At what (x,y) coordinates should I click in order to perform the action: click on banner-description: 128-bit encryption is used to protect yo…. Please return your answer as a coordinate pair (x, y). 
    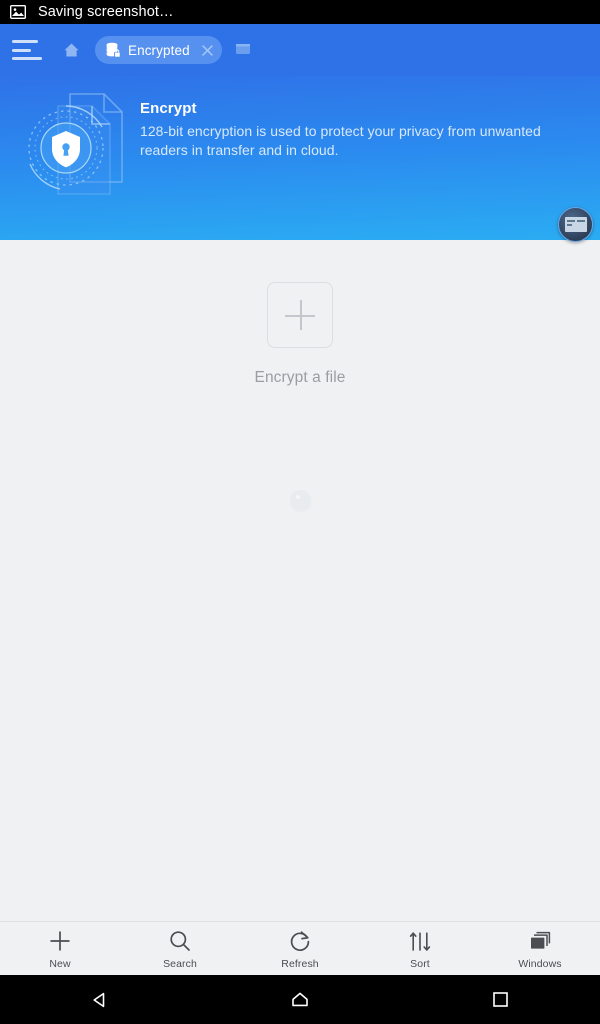
    Looking at the image, I should click on (340, 140).